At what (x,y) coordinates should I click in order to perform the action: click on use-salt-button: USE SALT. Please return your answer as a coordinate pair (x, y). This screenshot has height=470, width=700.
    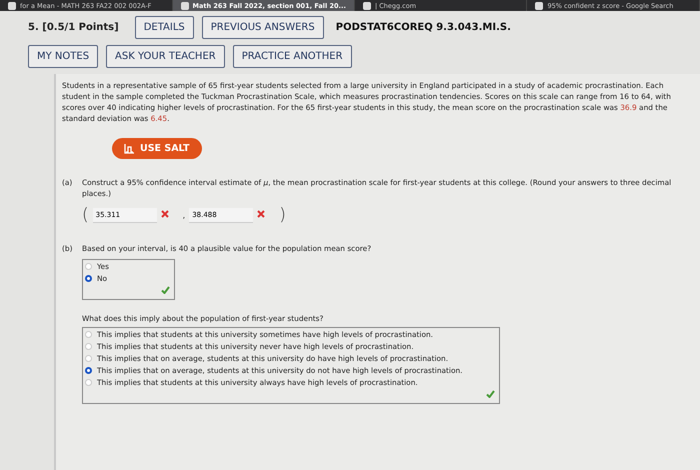
    Looking at the image, I should click on (157, 148).